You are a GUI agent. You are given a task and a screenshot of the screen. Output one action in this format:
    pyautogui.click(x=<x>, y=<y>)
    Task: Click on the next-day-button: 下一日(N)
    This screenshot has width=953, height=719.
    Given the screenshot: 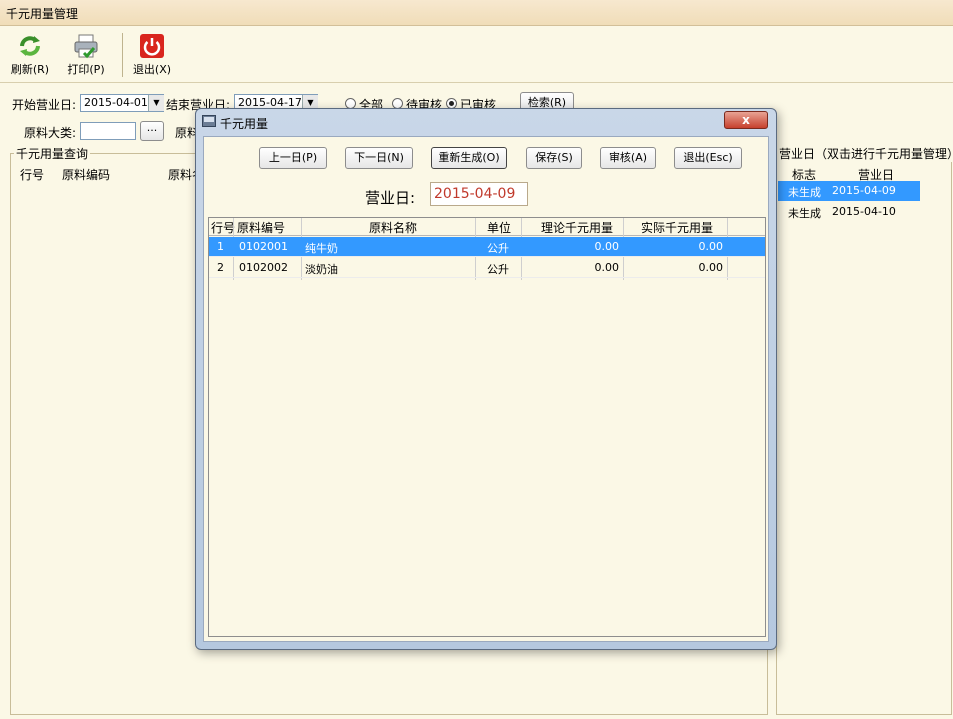 What is the action you would take?
    pyautogui.click(x=379, y=158)
    